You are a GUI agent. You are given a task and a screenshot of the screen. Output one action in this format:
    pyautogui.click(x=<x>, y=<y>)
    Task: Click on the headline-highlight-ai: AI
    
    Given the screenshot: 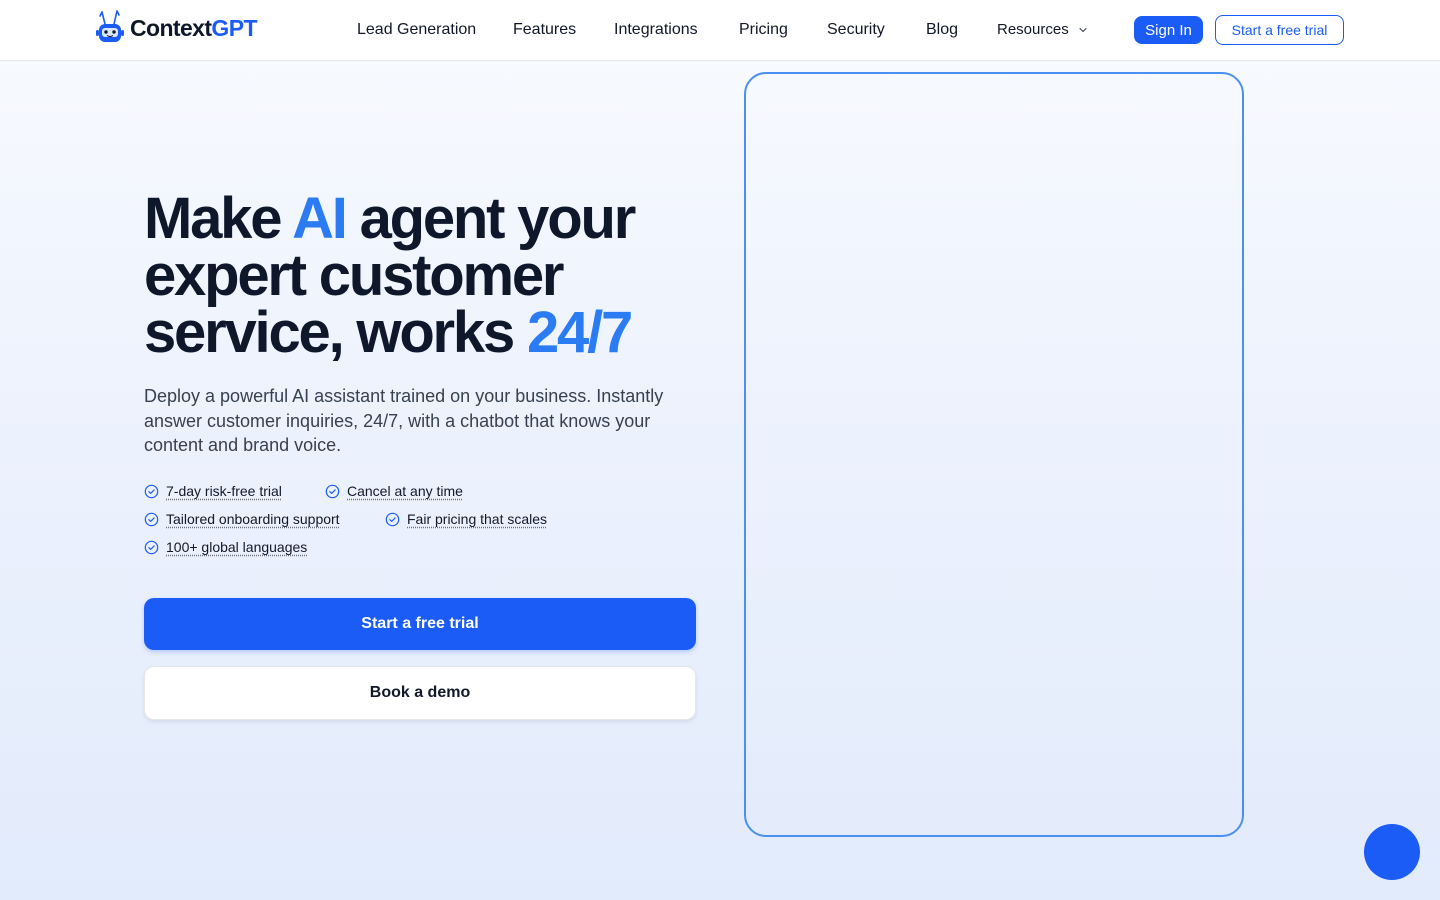 What is the action you would take?
    pyautogui.click(x=320, y=218)
    